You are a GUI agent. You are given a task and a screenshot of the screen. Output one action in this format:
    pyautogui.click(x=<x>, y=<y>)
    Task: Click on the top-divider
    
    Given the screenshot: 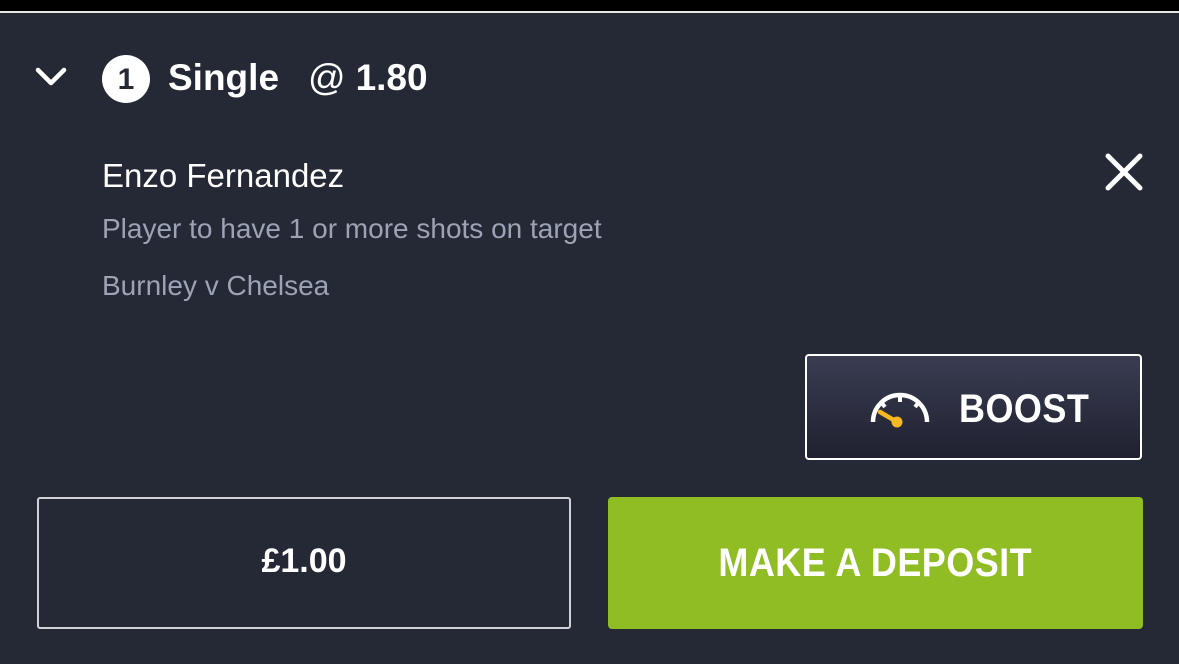 What is the action you would take?
    pyautogui.click(x=589, y=12)
    